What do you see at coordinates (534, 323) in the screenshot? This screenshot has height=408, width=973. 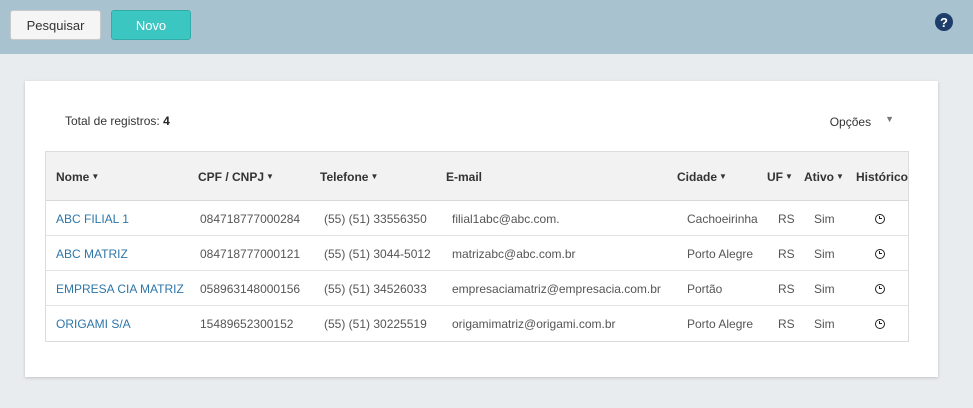 I see `cell-email: origamimatriz@origami.com.br` at bounding box center [534, 323].